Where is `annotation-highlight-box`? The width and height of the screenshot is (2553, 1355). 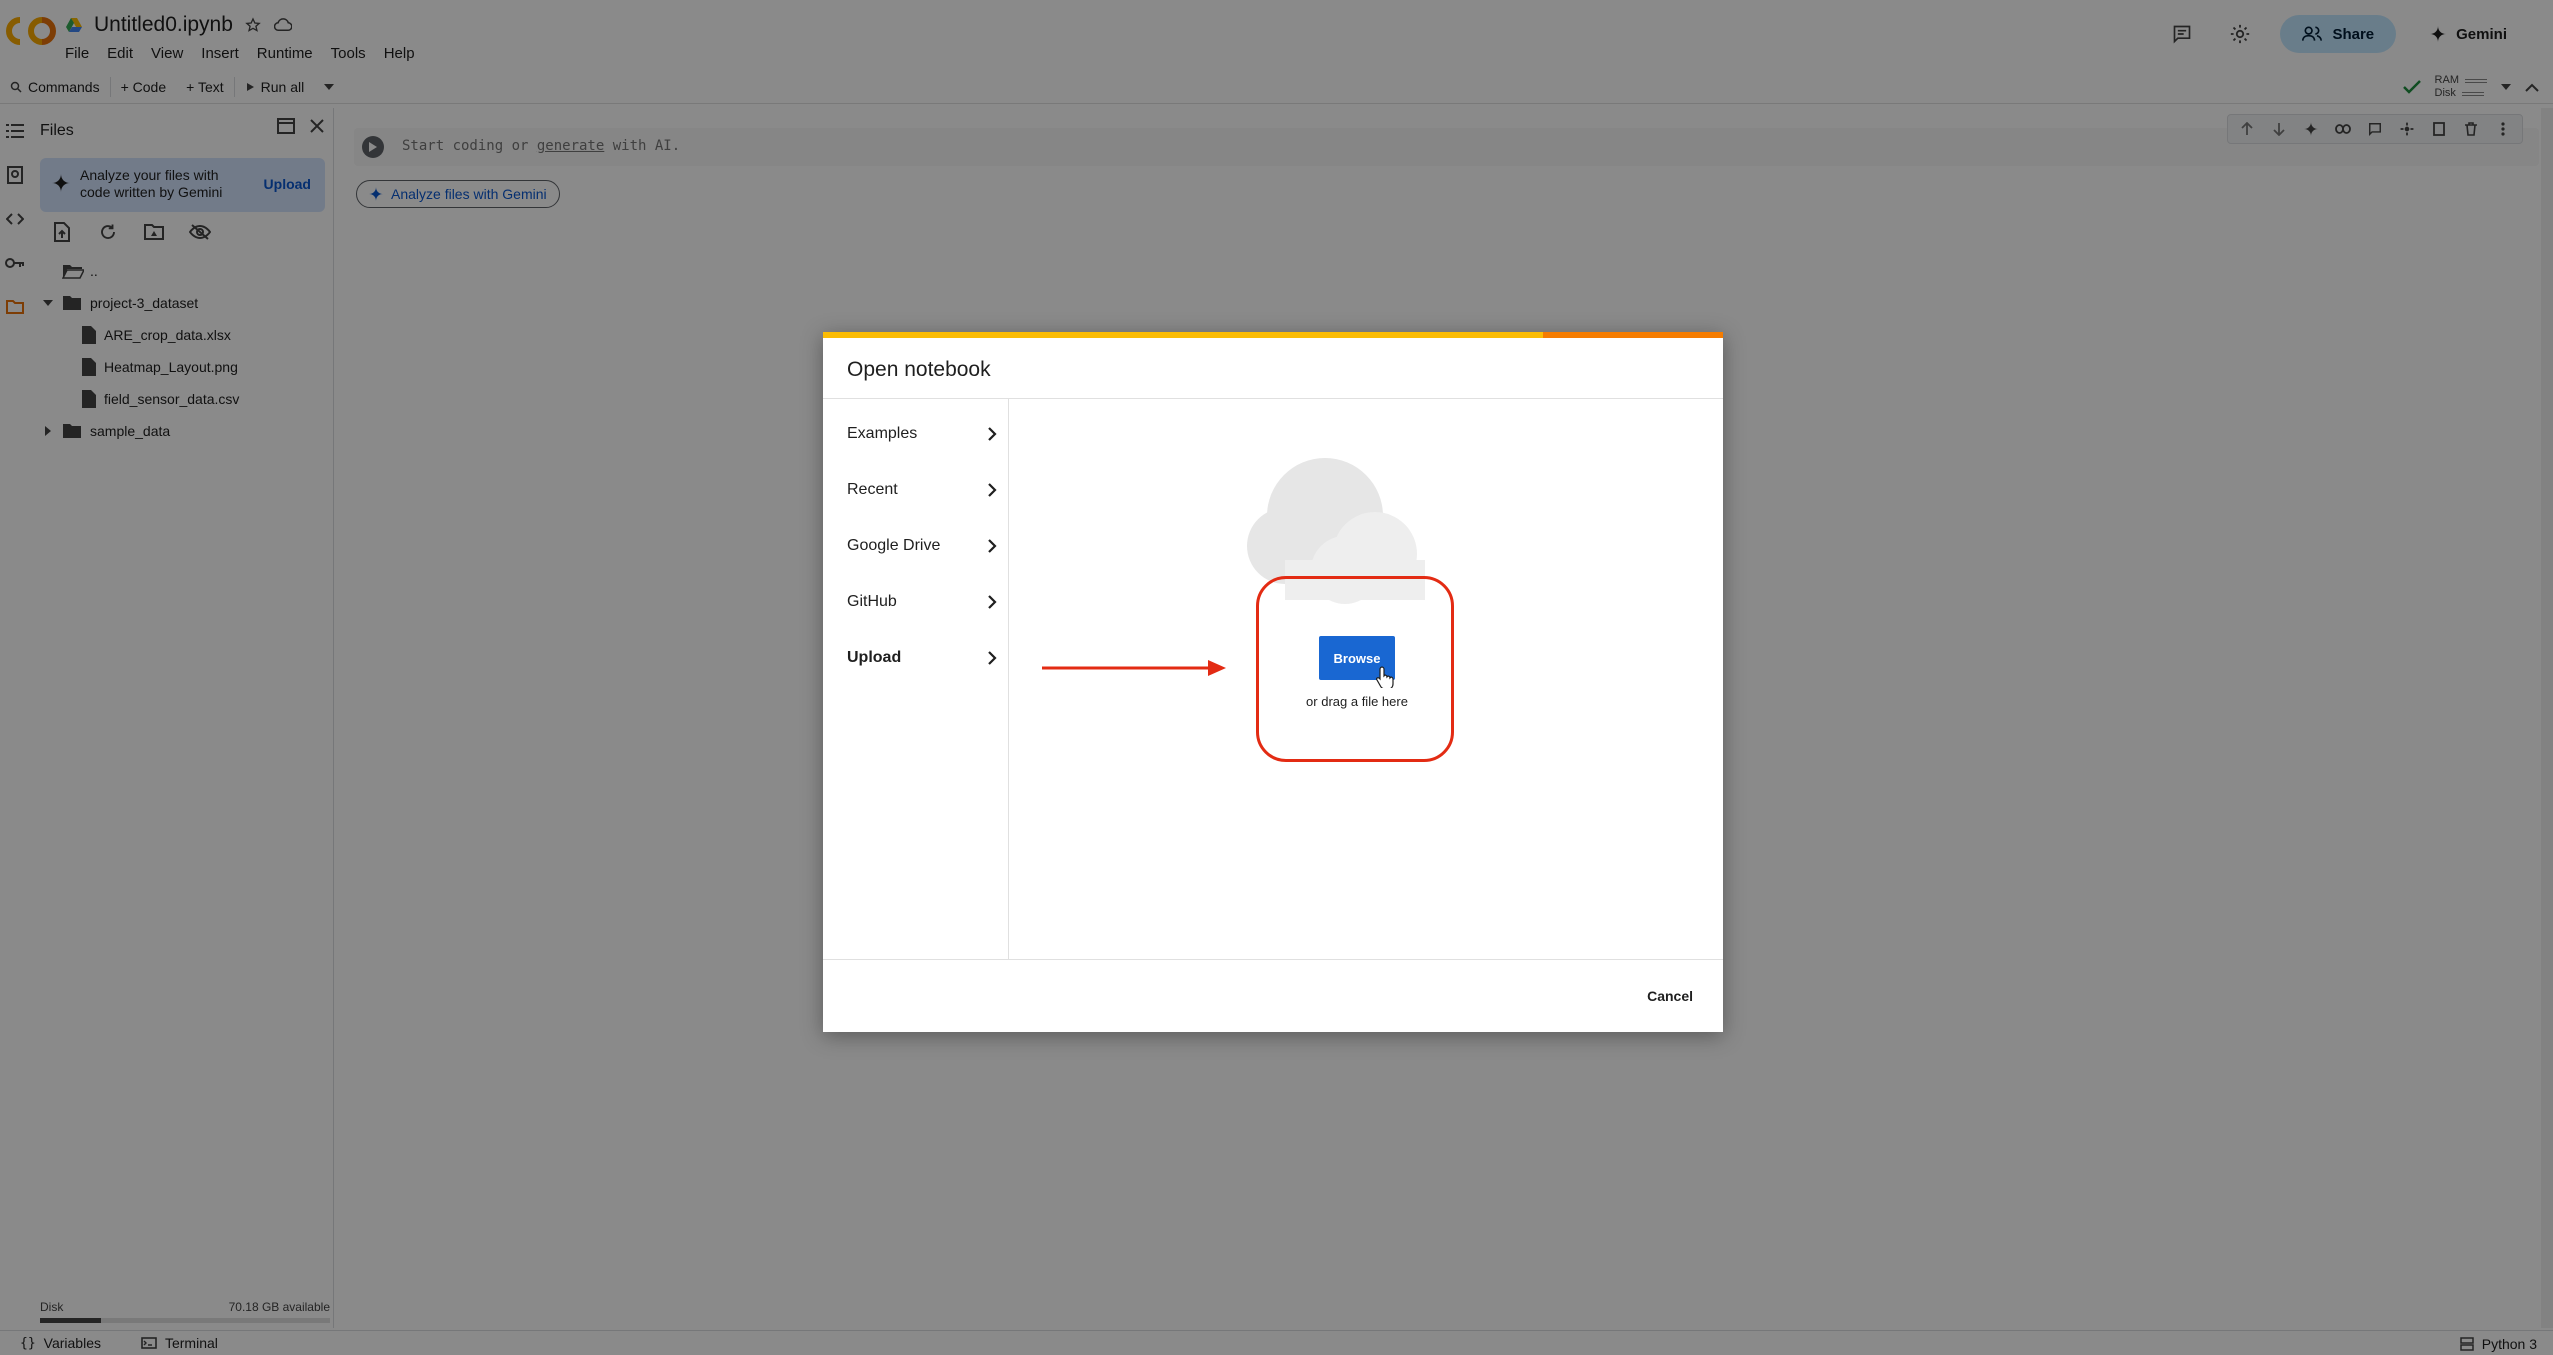 annotation-highlight-box is located at coordinates (1355, 669).